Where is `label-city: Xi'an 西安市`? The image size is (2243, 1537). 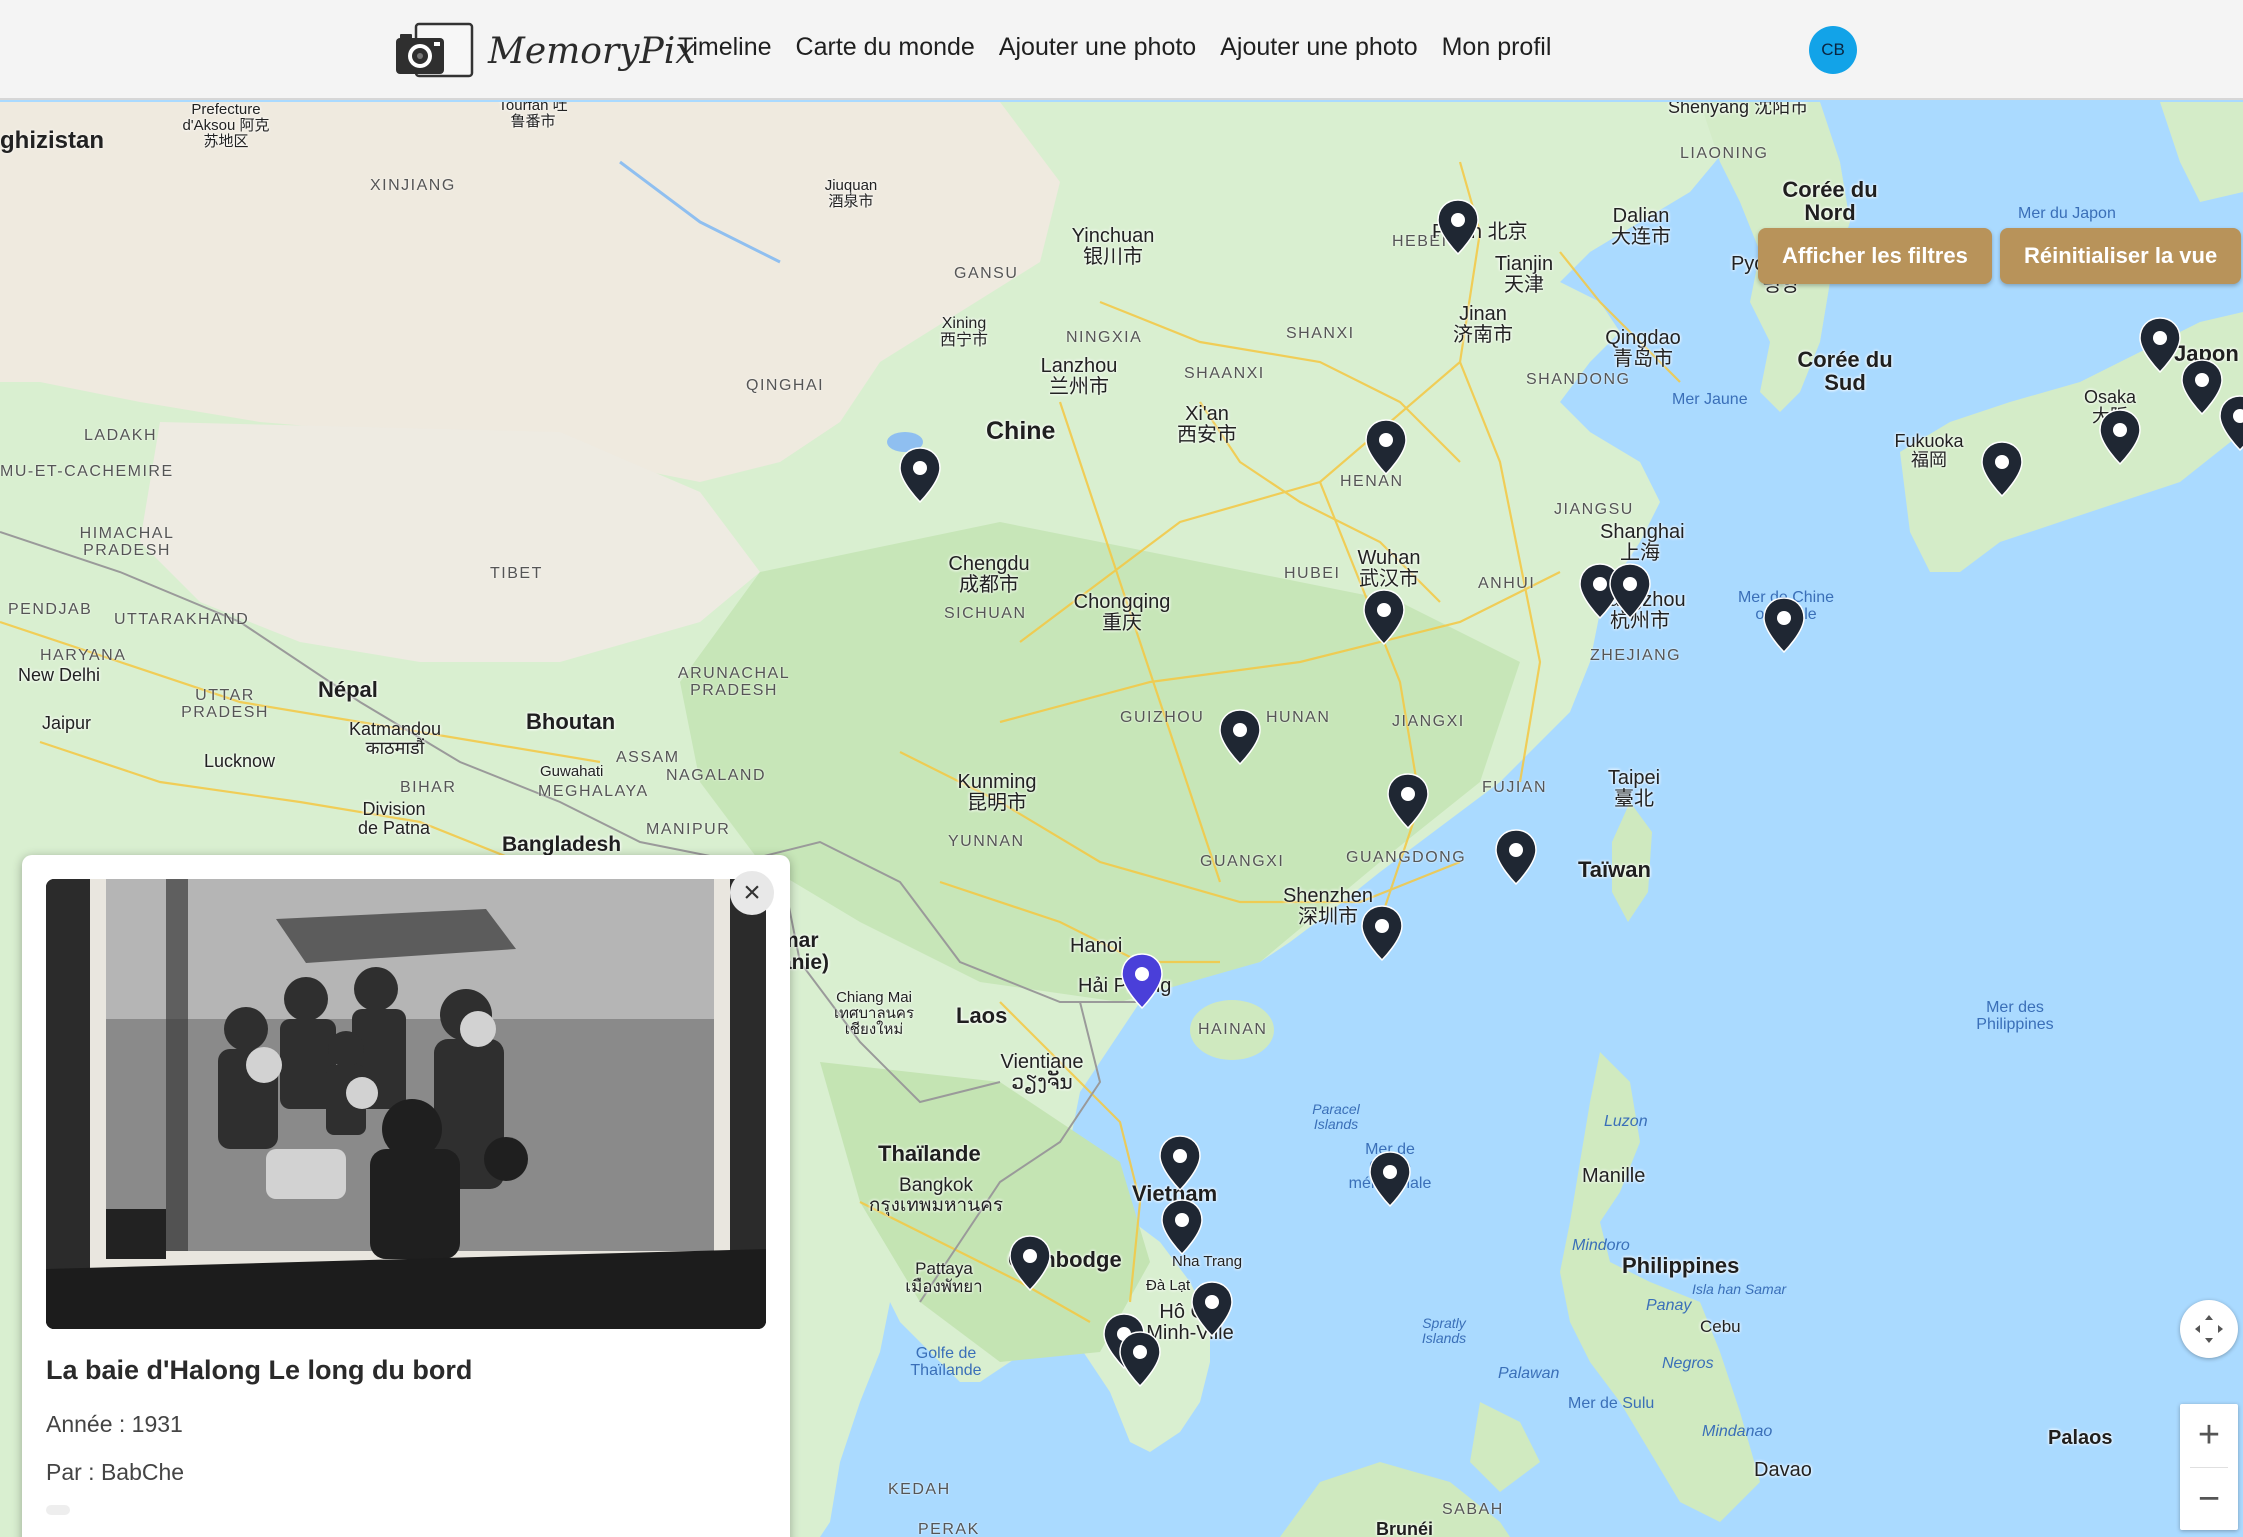 label-city: Xi'an 西安市 is located at coordinates (1207, 424).